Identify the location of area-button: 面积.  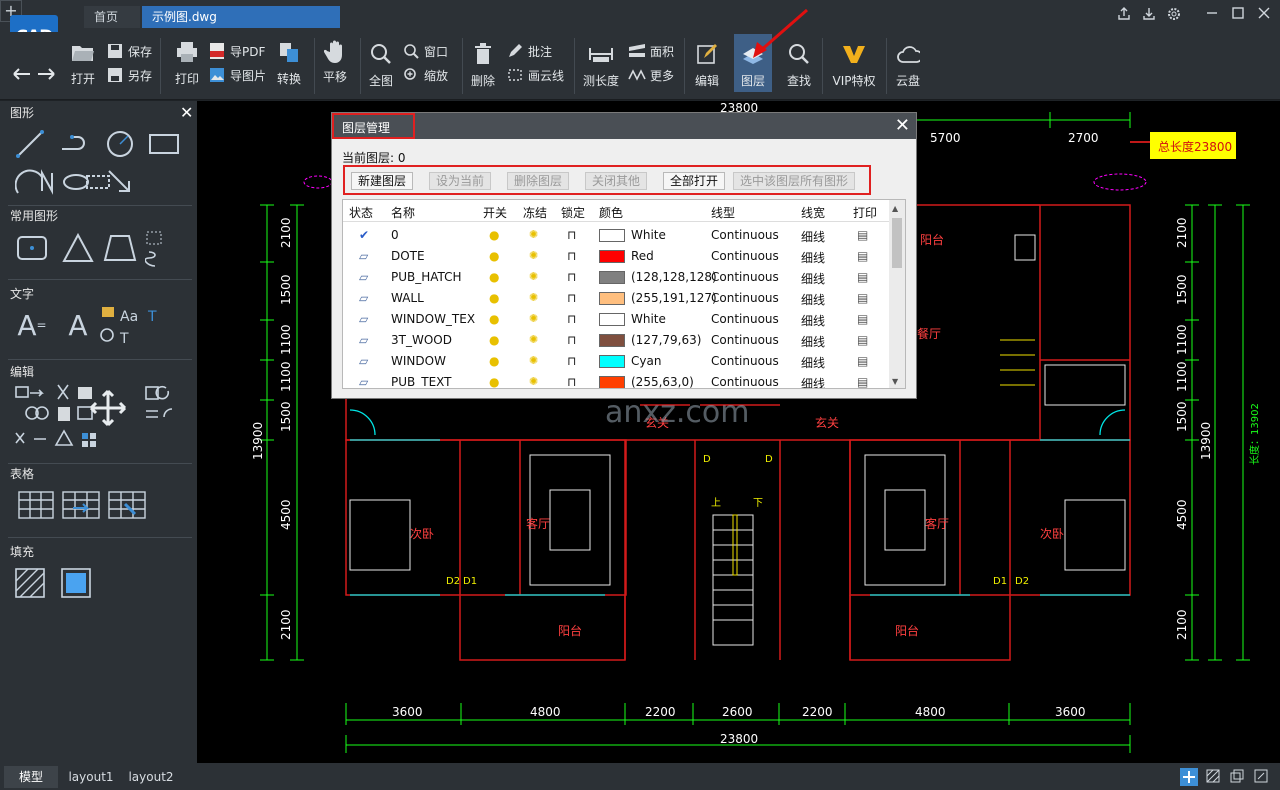
(651, 51).